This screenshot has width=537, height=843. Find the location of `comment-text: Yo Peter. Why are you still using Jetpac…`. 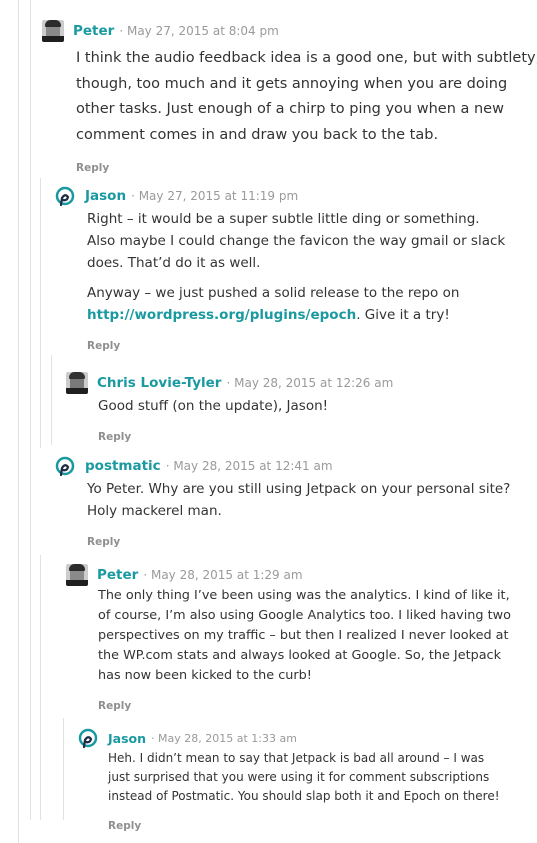

comment-text: Yo Peter. Why are you still using Jetpac… is located at coordinates (299, 500).